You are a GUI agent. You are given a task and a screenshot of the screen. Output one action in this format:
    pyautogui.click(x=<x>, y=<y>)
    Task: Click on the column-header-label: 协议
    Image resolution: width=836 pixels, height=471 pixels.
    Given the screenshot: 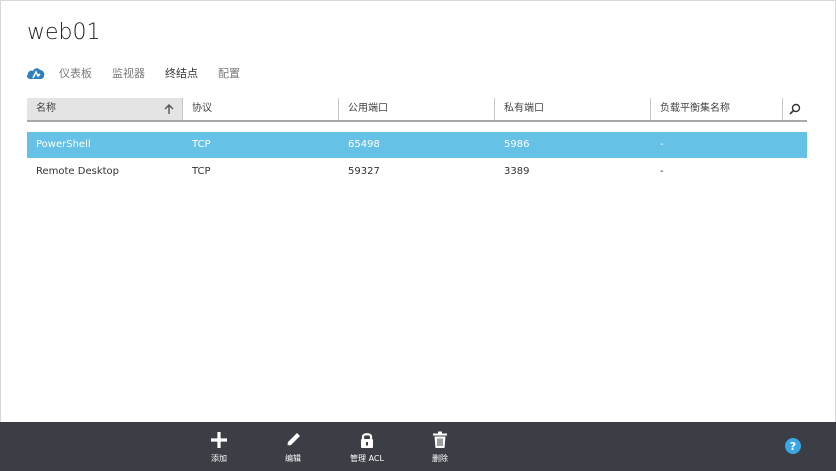 What is the action you would take?
    pyautogui.click(x=202, y=108)
    